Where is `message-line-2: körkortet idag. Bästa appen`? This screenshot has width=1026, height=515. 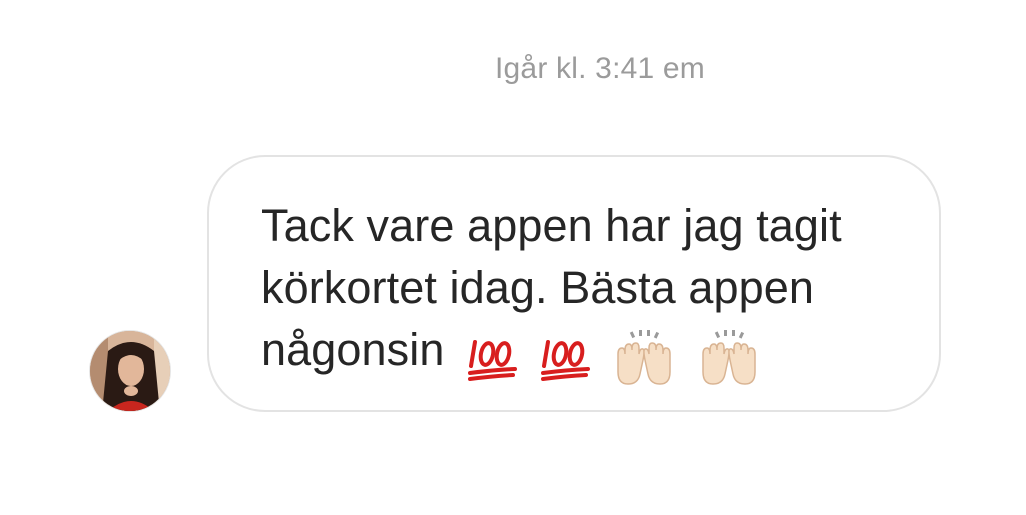 message-line-2: körkortet idag. Bästa appen is located at coordinates (538, 287).